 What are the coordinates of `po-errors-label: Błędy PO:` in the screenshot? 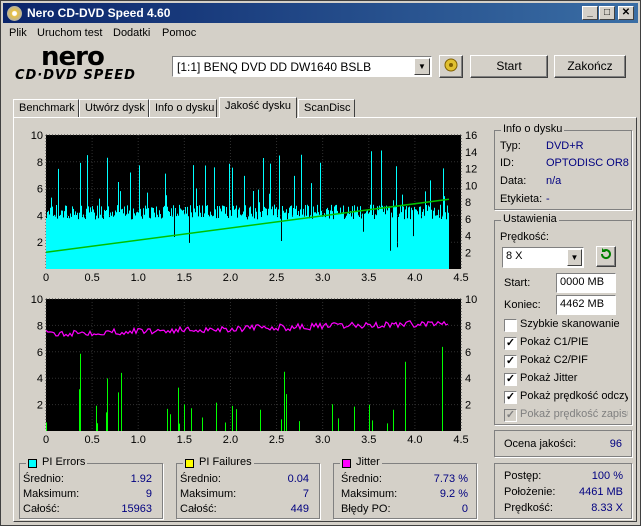 It's located at (366, 509).